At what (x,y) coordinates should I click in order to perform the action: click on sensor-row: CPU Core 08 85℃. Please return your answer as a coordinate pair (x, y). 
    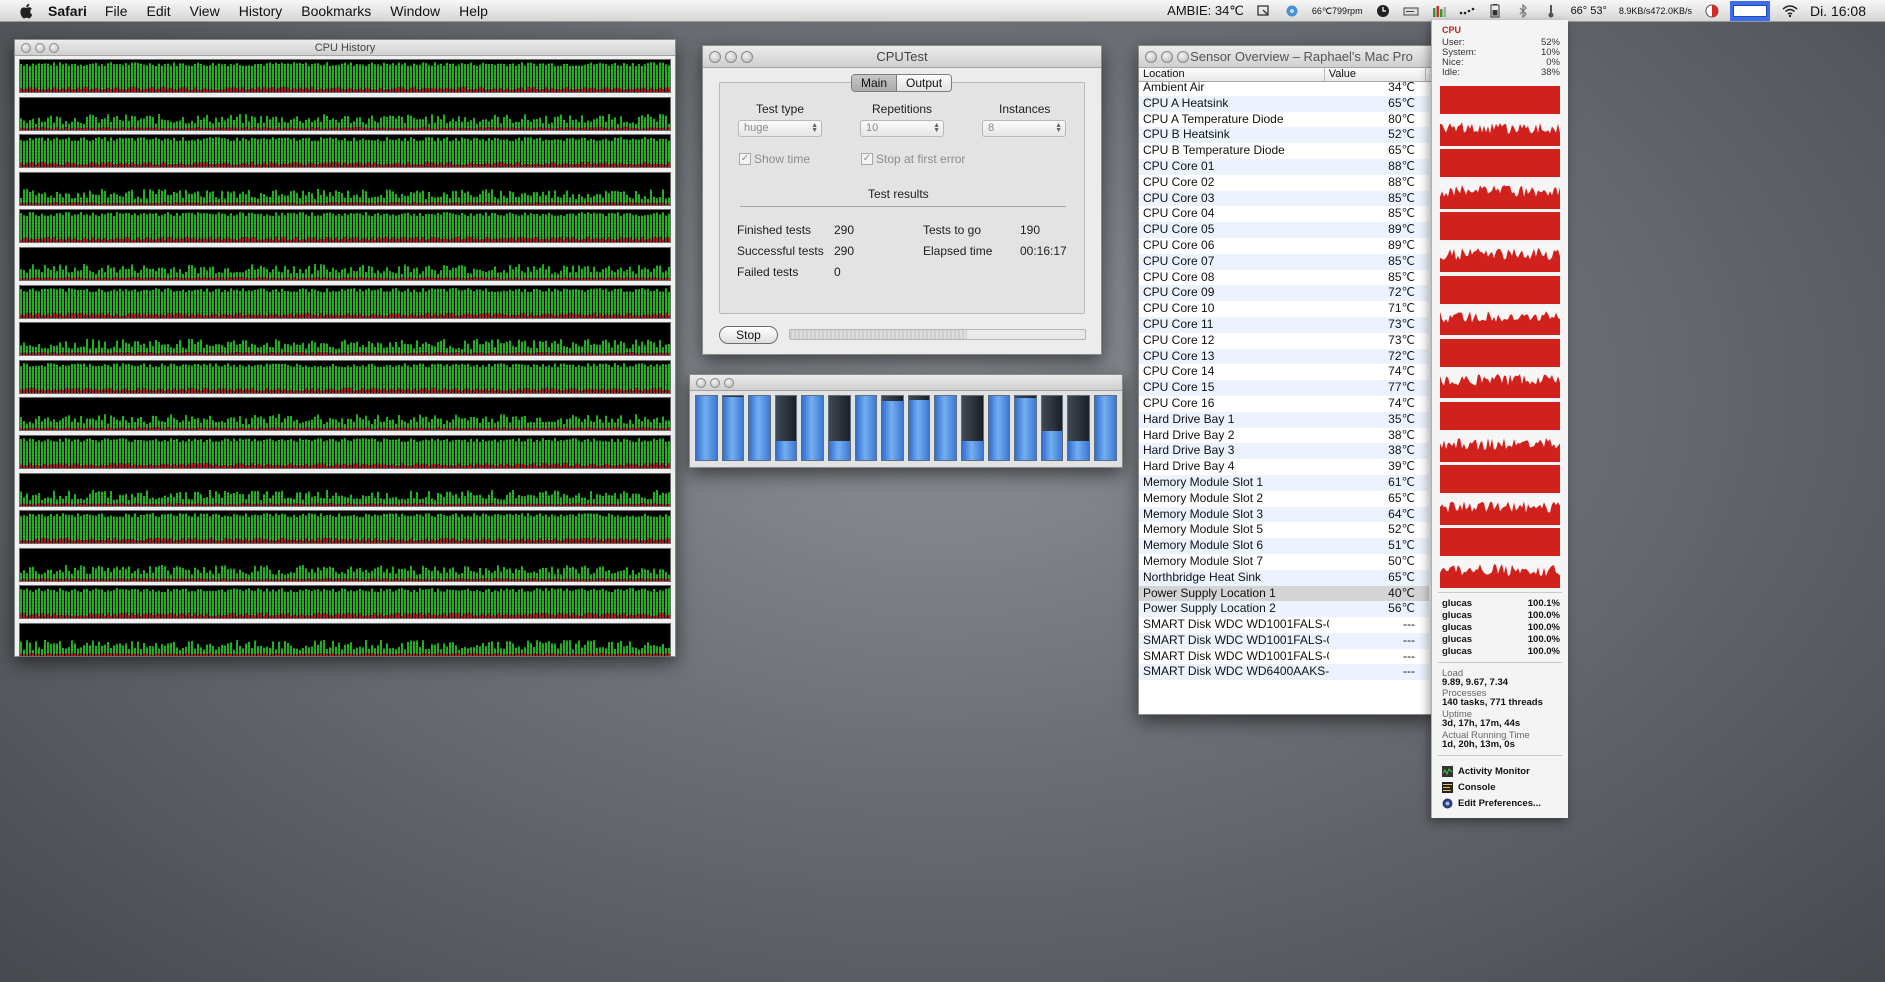
    Looking at the image, I should click on (1284, 278).